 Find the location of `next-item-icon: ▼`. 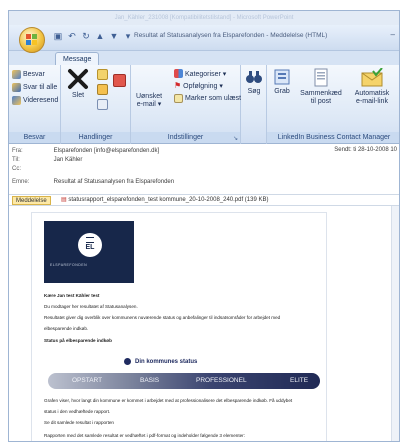

next-item-icon: ▼ is located at coordinates (114, 36).